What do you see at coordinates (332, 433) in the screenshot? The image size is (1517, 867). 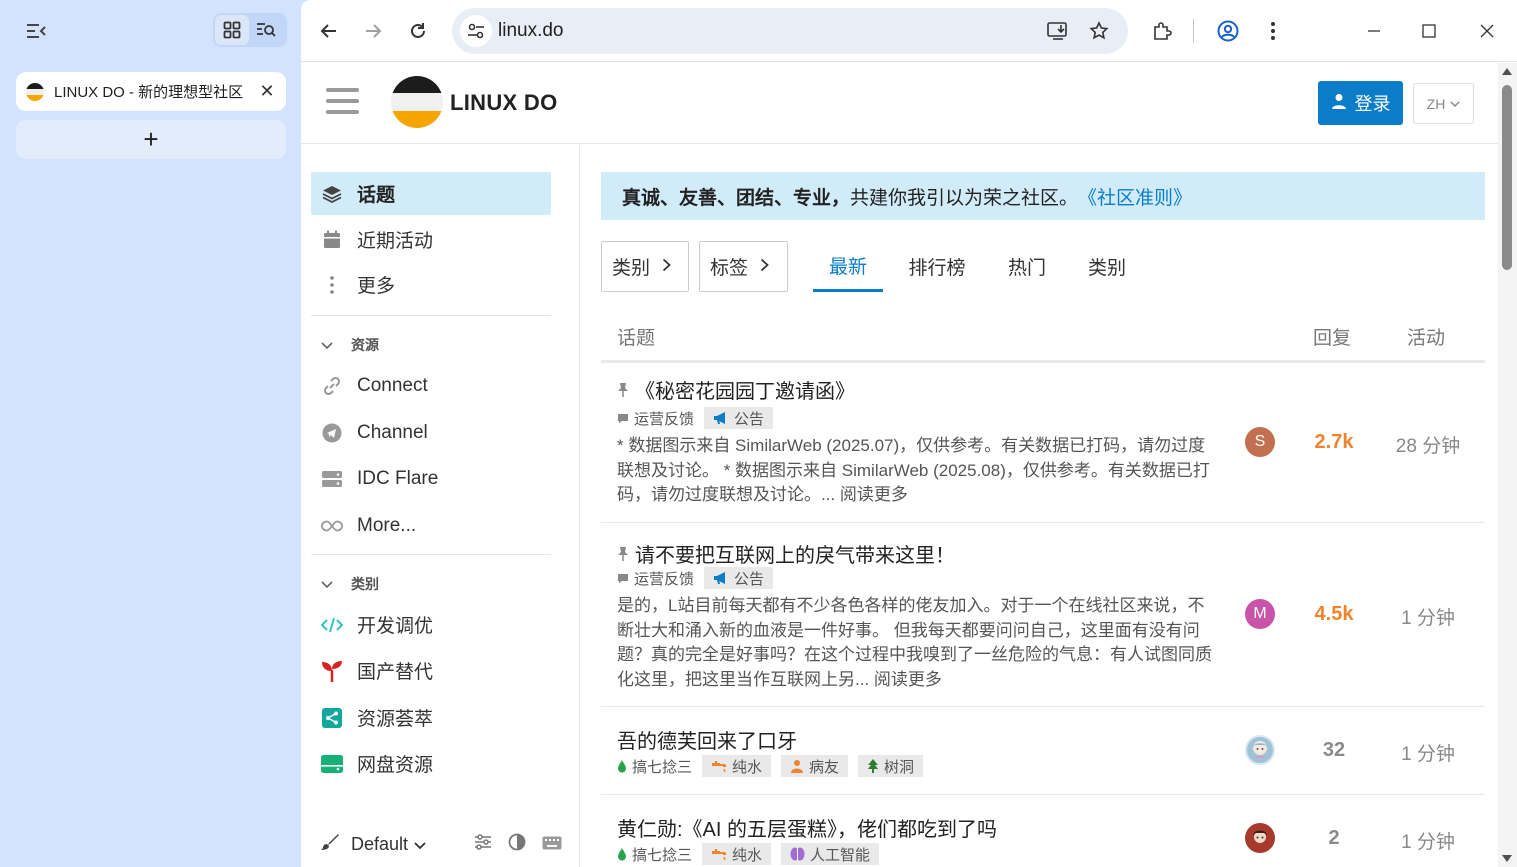 I see `telegram-icon` at bounding box center [332, 433].